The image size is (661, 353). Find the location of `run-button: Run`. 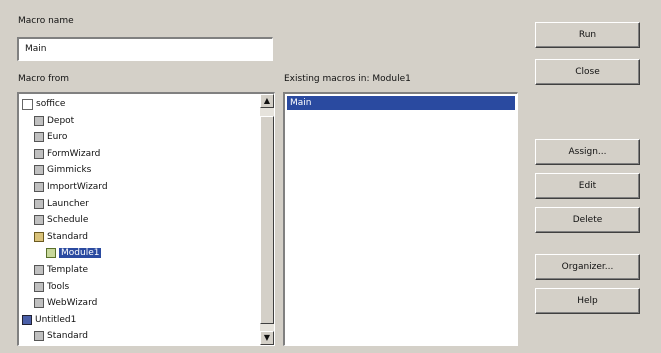

run-button: Run is located at coordinates (587, 35).